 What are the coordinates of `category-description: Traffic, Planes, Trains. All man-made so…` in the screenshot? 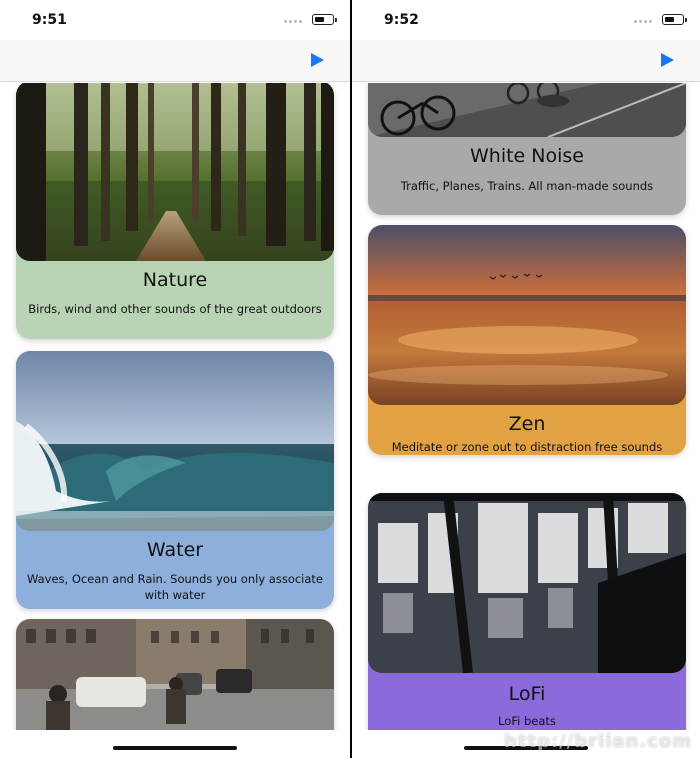 It's located at (527, 186).